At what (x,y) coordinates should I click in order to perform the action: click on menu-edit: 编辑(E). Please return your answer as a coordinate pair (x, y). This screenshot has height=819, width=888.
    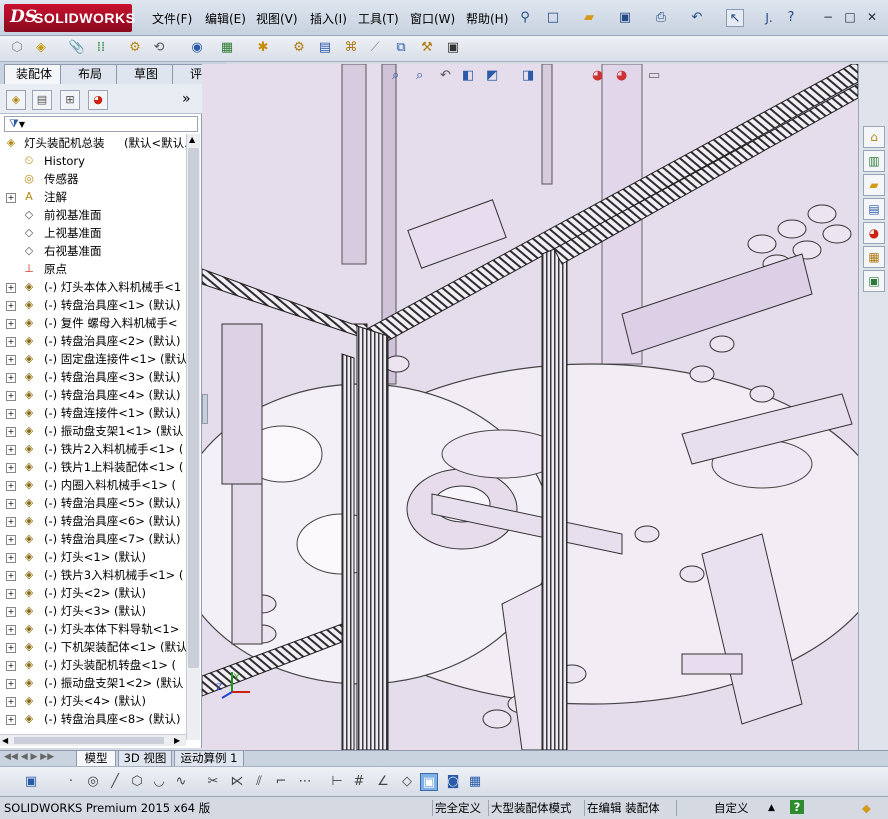
    Looking at the image, I should click on (225, 19).